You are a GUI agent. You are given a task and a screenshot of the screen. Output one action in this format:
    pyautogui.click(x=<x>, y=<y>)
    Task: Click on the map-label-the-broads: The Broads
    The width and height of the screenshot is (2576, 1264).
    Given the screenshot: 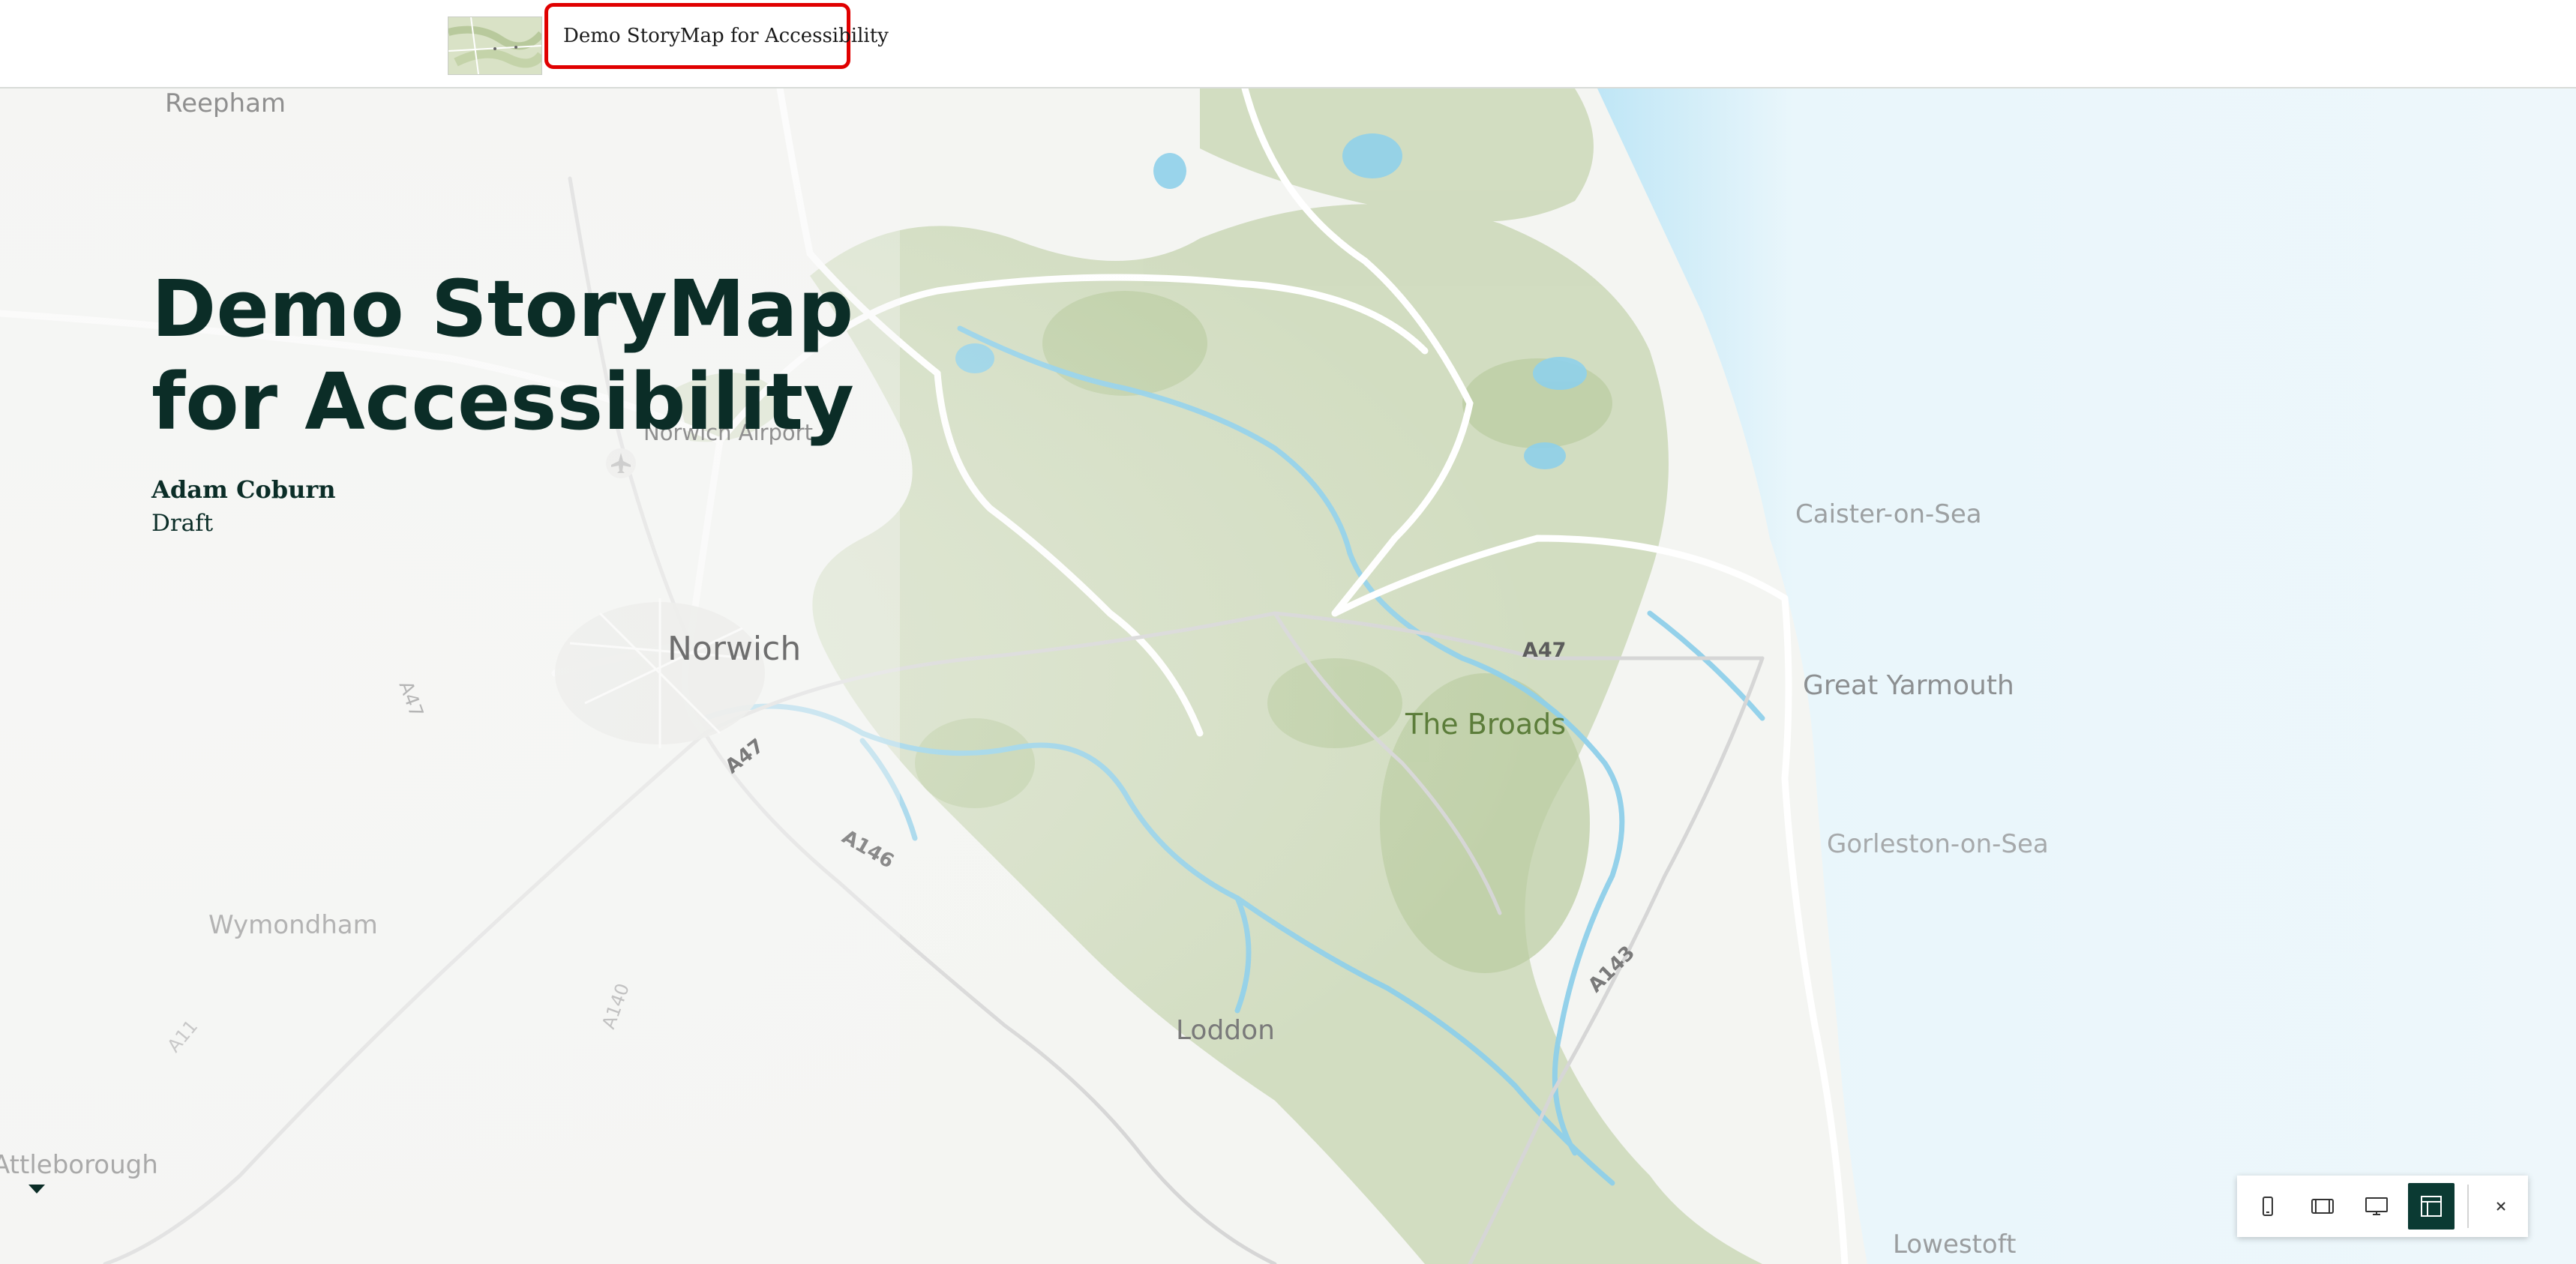 What is the action you would take?
    pyautogui.click(x=1486, y=724)
    